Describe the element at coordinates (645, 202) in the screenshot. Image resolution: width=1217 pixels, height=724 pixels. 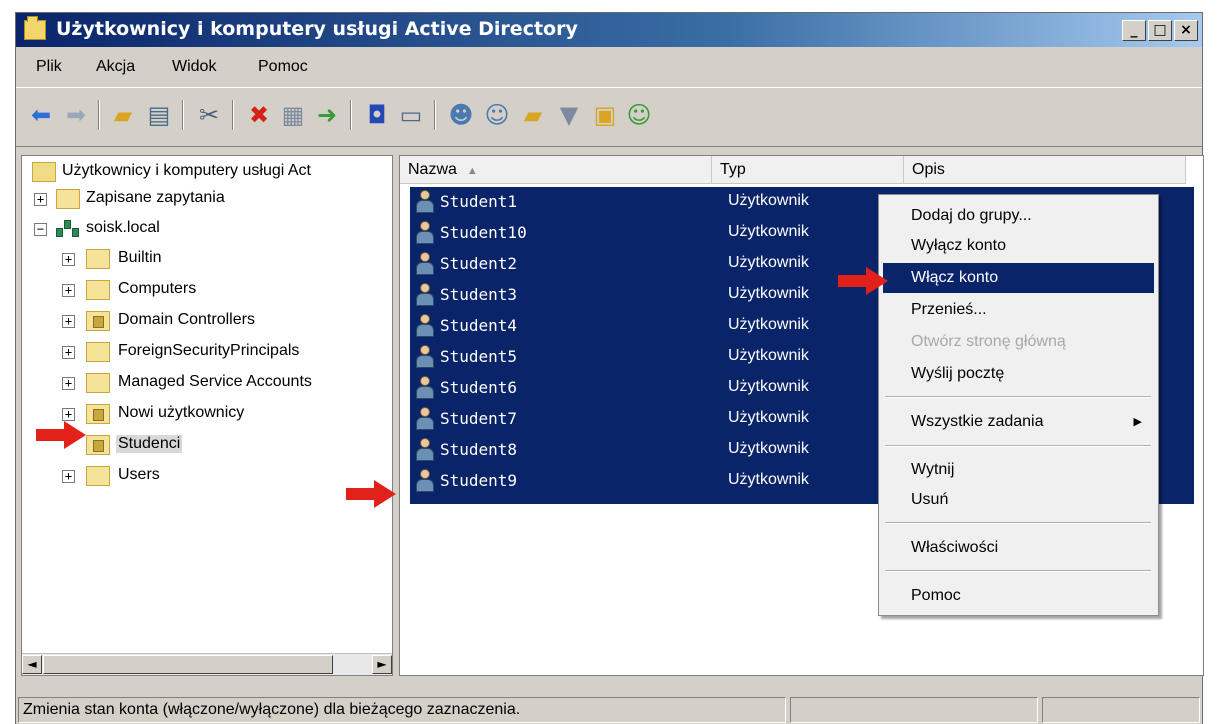
I see `list-item: Student1 Użytkownik` at that location.